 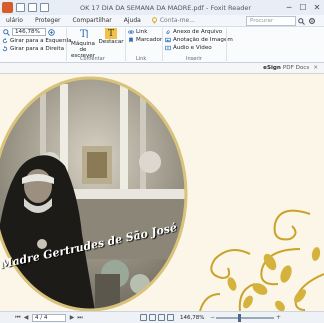 What do you see at coordinates (317, 7) in the screenshot?
I see `close-button: ✕` at bounding box center [317, 7].